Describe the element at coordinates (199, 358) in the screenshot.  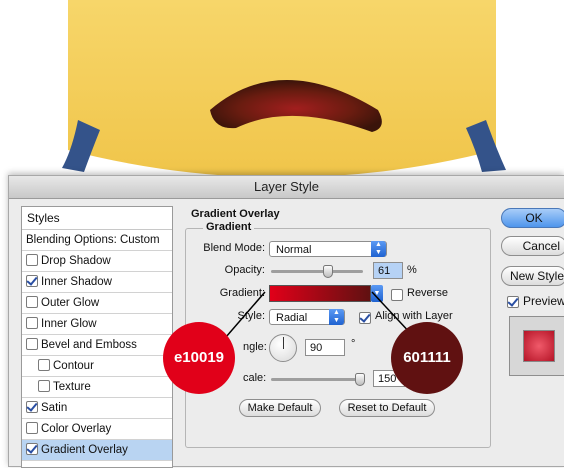
I see `start-color-callout: e10019` at that location.